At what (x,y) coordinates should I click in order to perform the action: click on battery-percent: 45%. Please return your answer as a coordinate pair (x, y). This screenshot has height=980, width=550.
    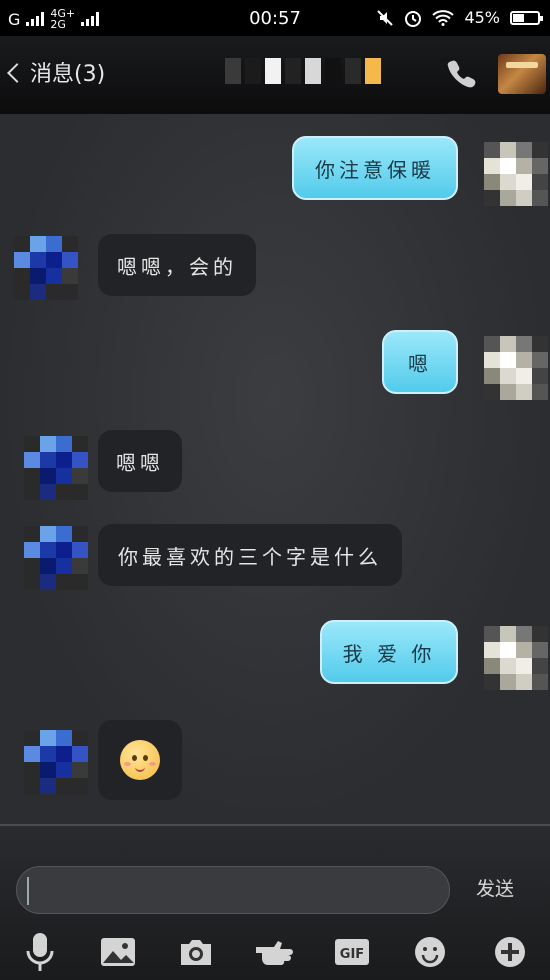
    Looking at the image, I should click on (482, 17).